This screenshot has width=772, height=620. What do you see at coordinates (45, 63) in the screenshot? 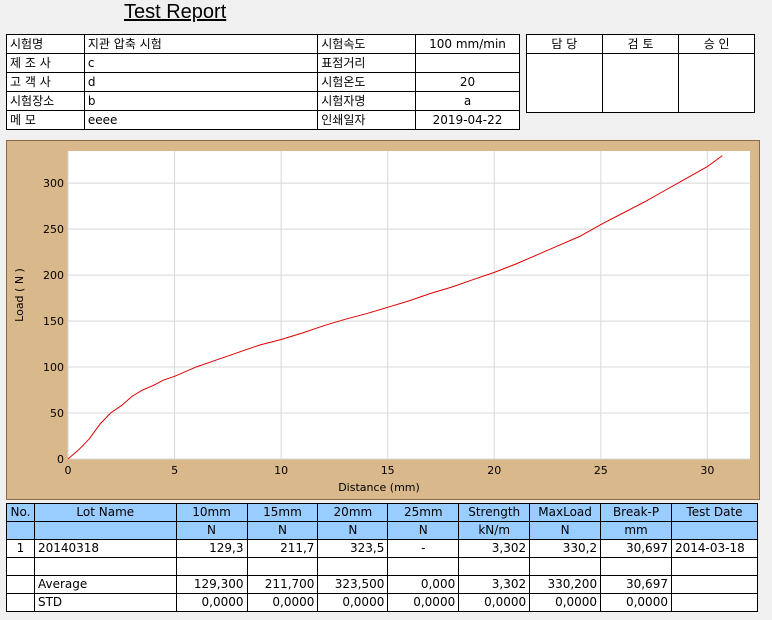
I see `info-label: 제 조 사` at bounding box center [45, 63].